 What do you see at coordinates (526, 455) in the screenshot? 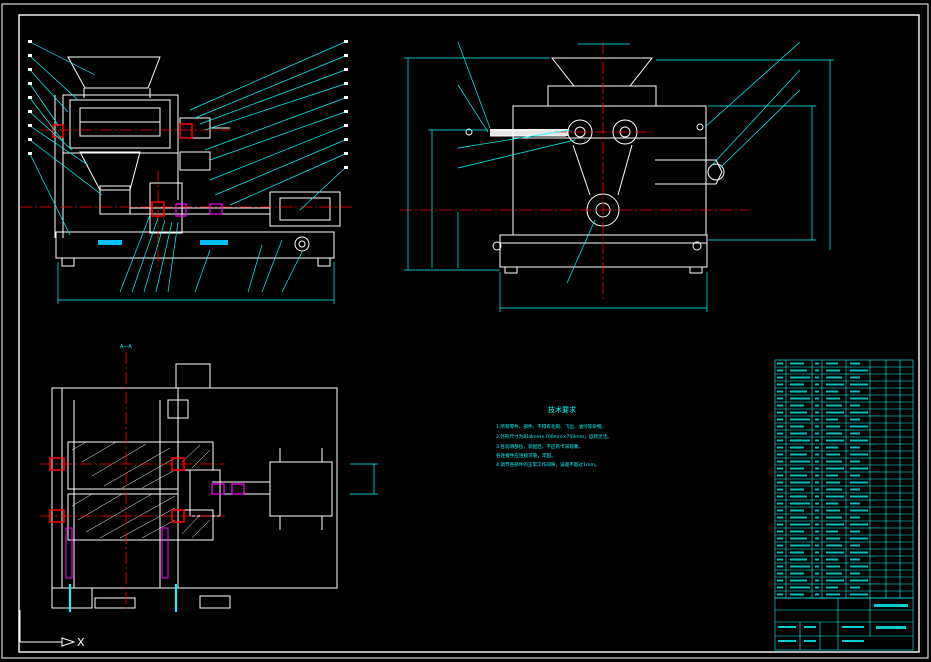
I see `tech-req-line-4: 各连接件应连接可靠，牢固。` at bounding box center [526, 455].